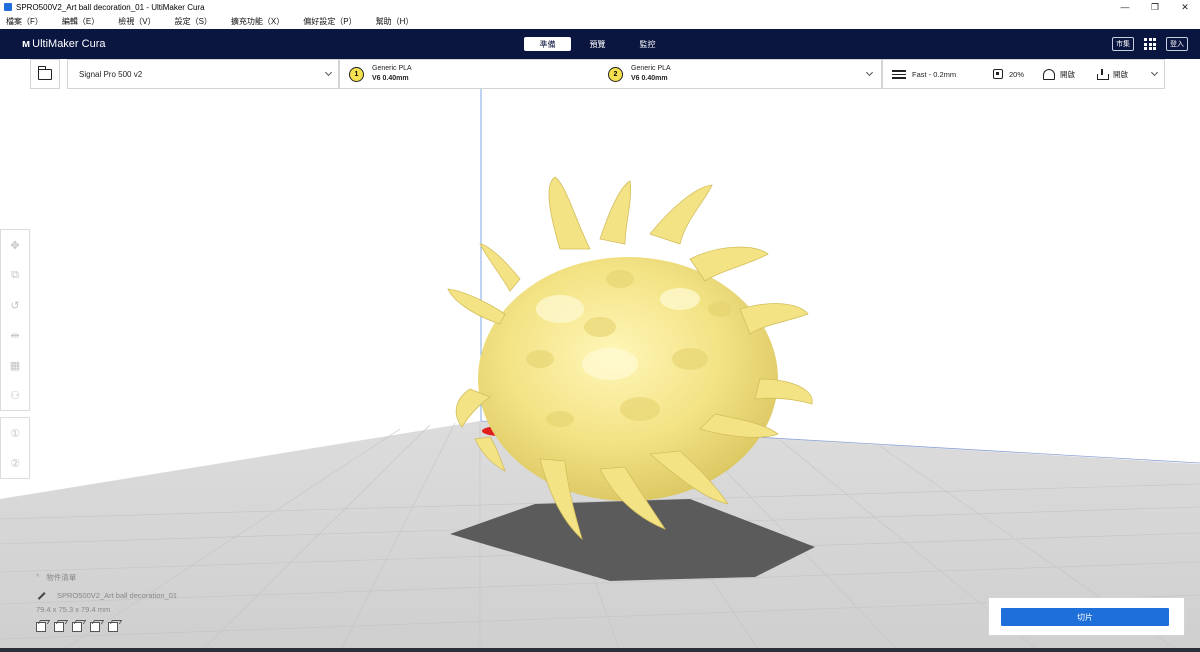 The height and width of the screenshot is (652, 1200). What do you see at coordinates (95, 627) in the screenshot?
I see `left-view-icon` at bounding box center [95, 627].